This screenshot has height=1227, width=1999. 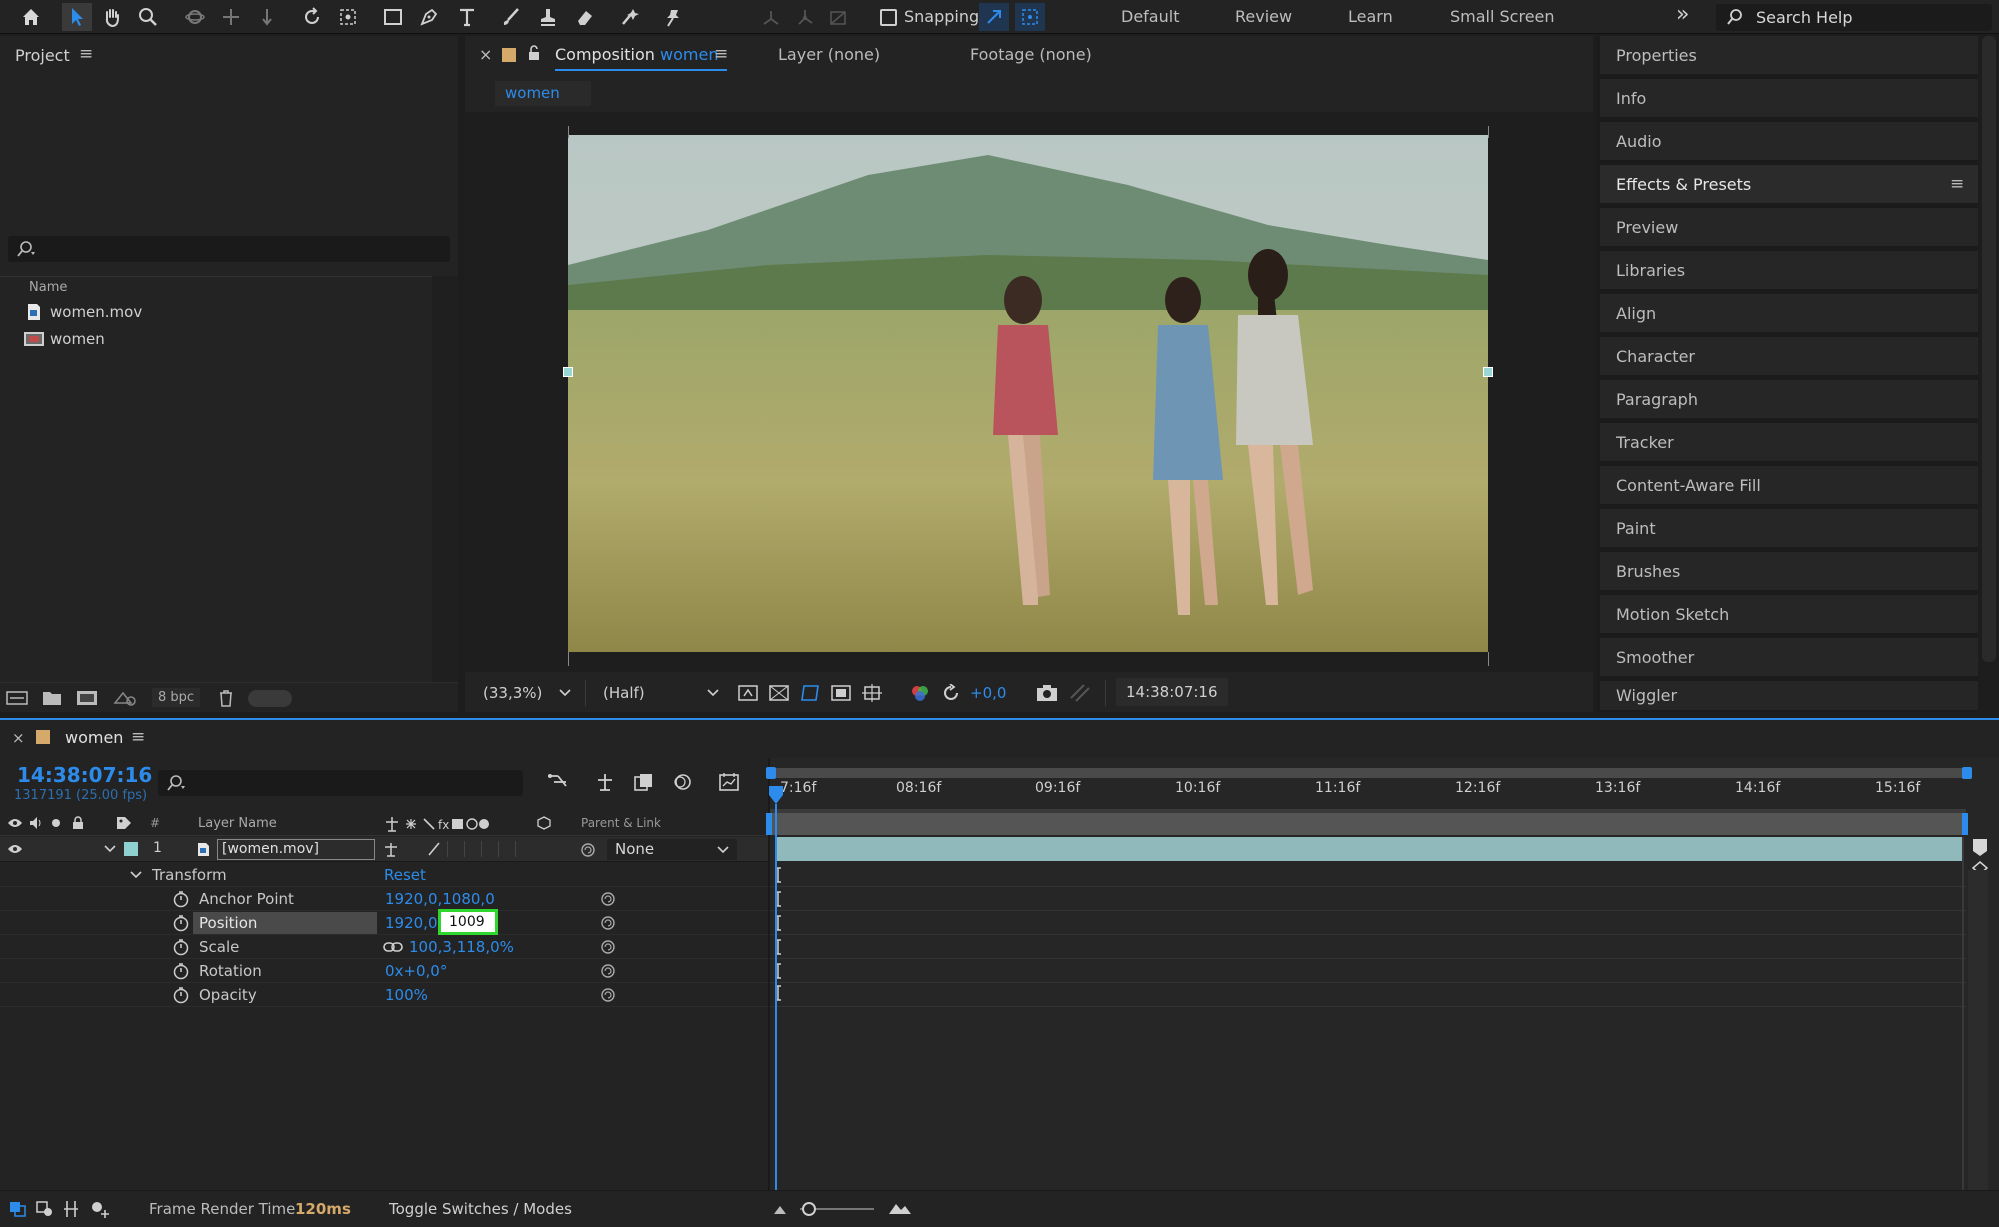 I want to click on workspace-learn: Learn, so click(x=1370, y=16).